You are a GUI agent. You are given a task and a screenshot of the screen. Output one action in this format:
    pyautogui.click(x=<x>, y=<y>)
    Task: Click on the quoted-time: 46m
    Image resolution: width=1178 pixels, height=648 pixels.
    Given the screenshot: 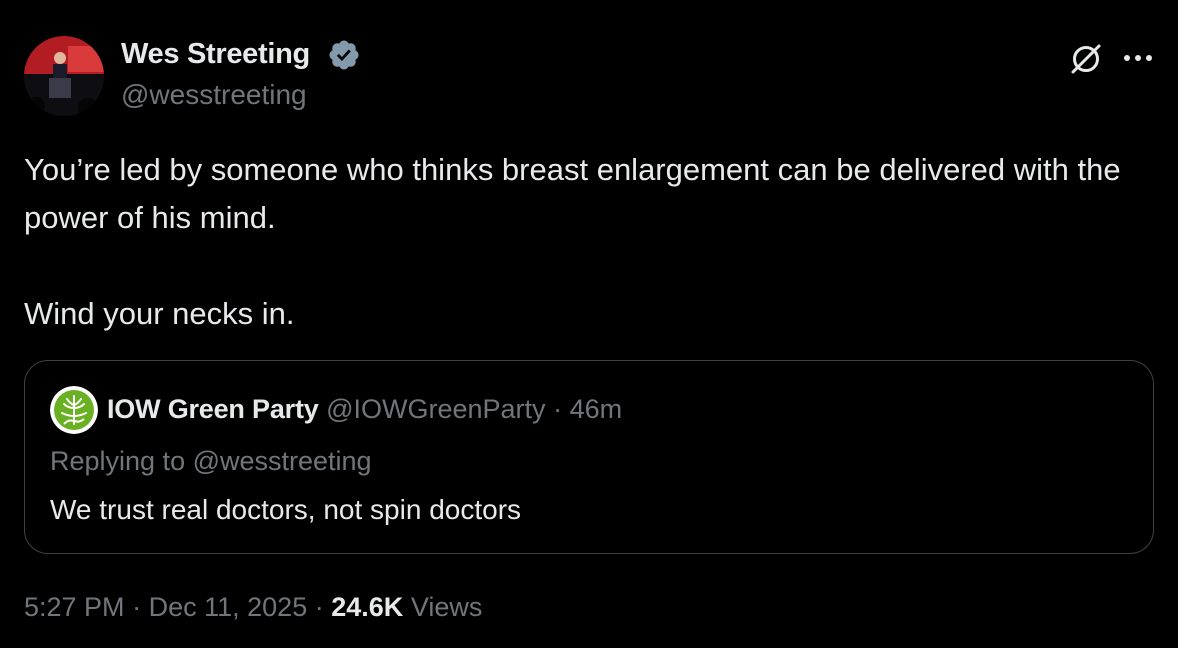 What is the action you would take?
    pyautogui.click(x=596, y=409)
    